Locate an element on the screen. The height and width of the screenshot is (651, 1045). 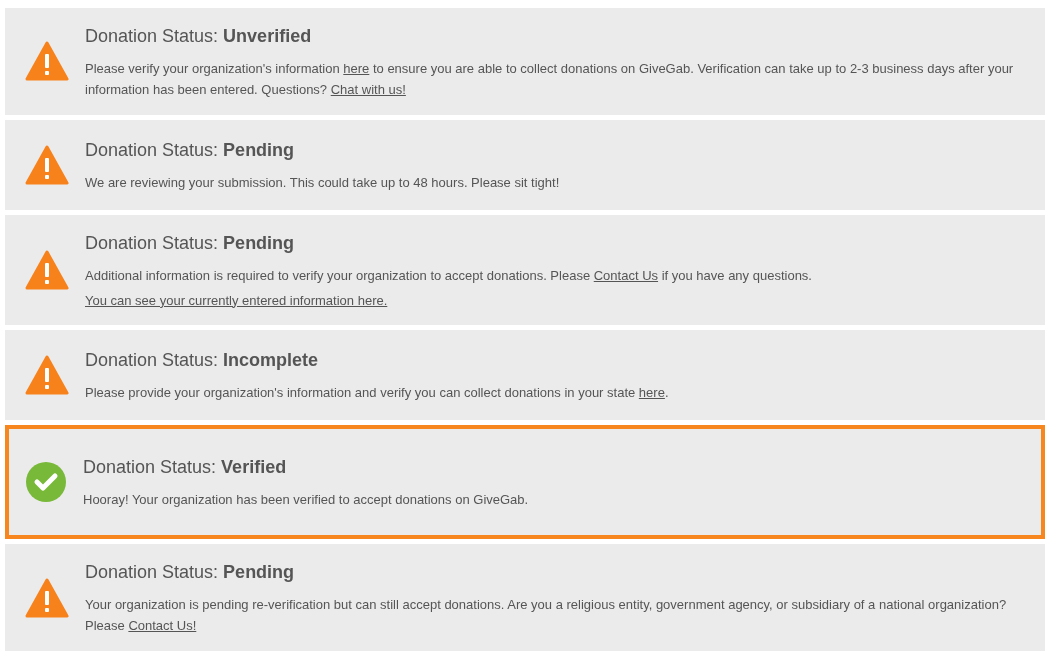
text-link: You can see your currently entered information here. is located at coordinates (236, 300).